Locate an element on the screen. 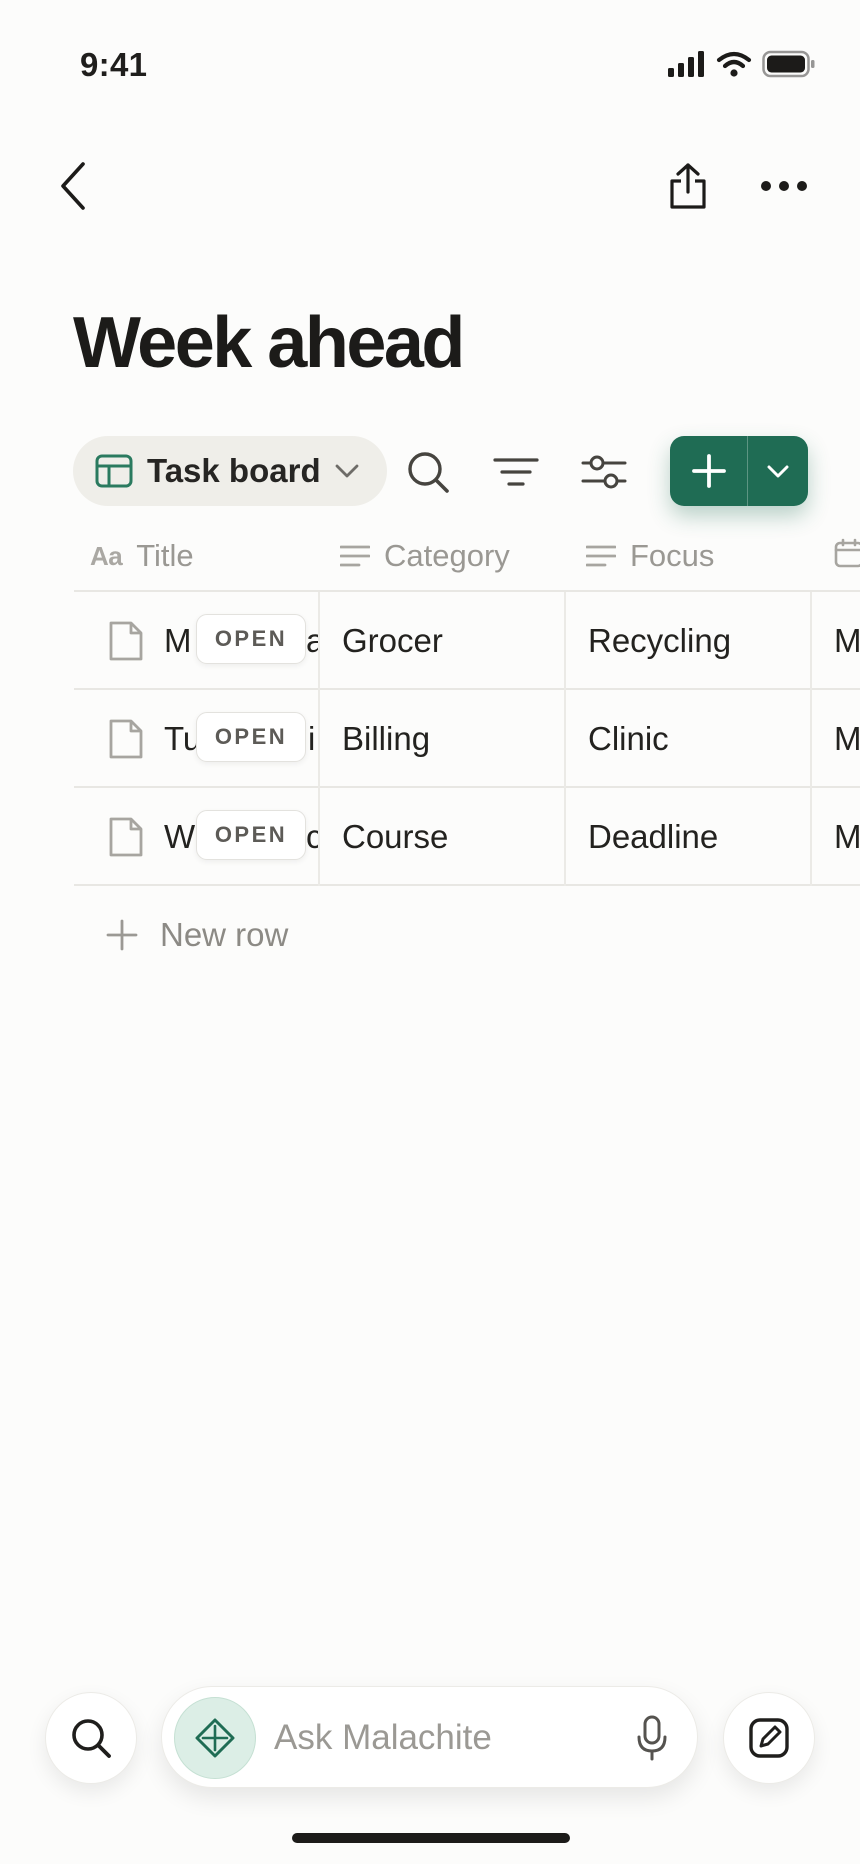 This screenshot has height=1864, width=860. row-title-tail: c is located at coordinates (312, 836).